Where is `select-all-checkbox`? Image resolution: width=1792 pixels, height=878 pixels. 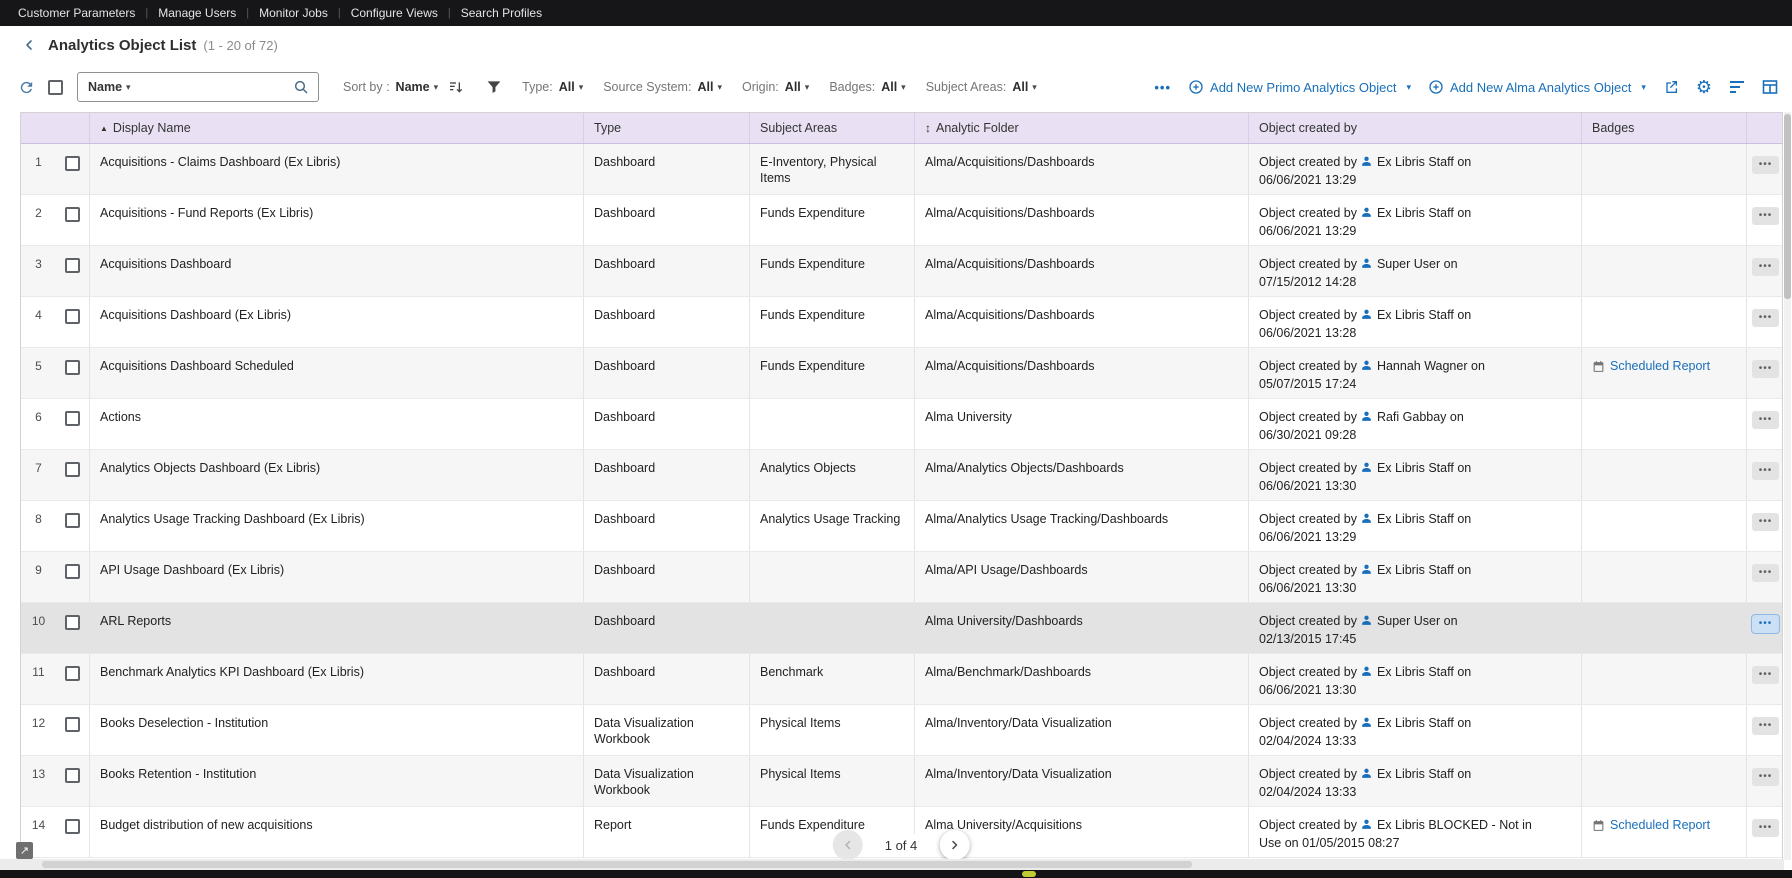 select-all-checkbox is located at coordinates (55, 87).